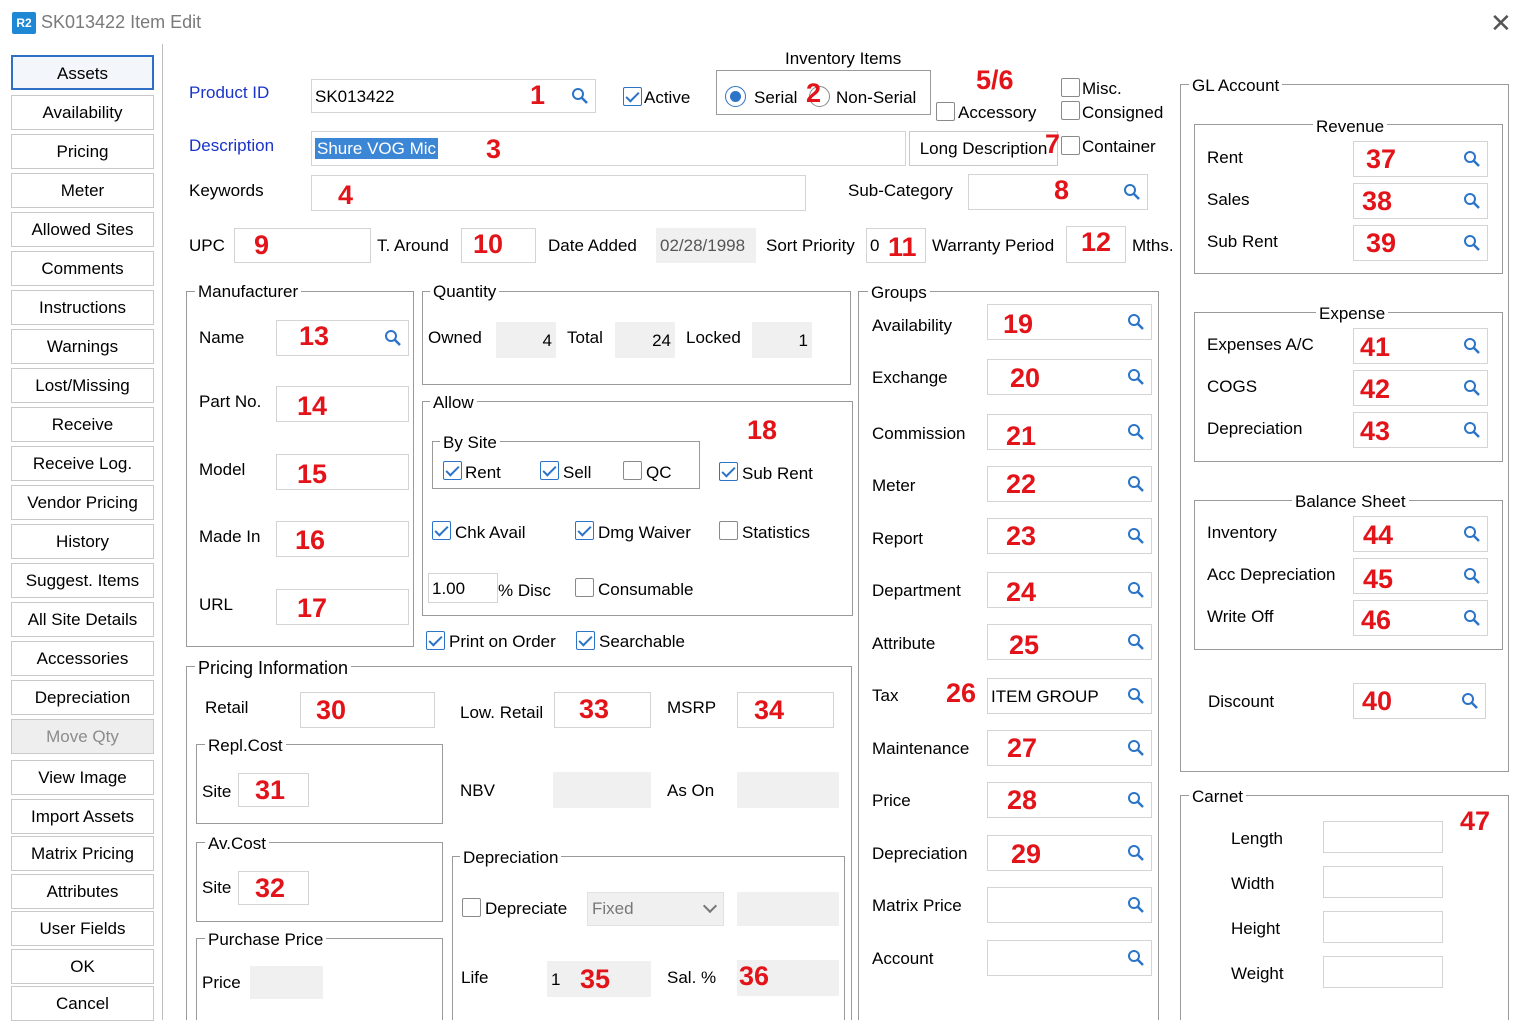 The width and height of the screenshot is (1529, 1021). I want to click on depreciation-method-select: Fixed, so click(655, 909).